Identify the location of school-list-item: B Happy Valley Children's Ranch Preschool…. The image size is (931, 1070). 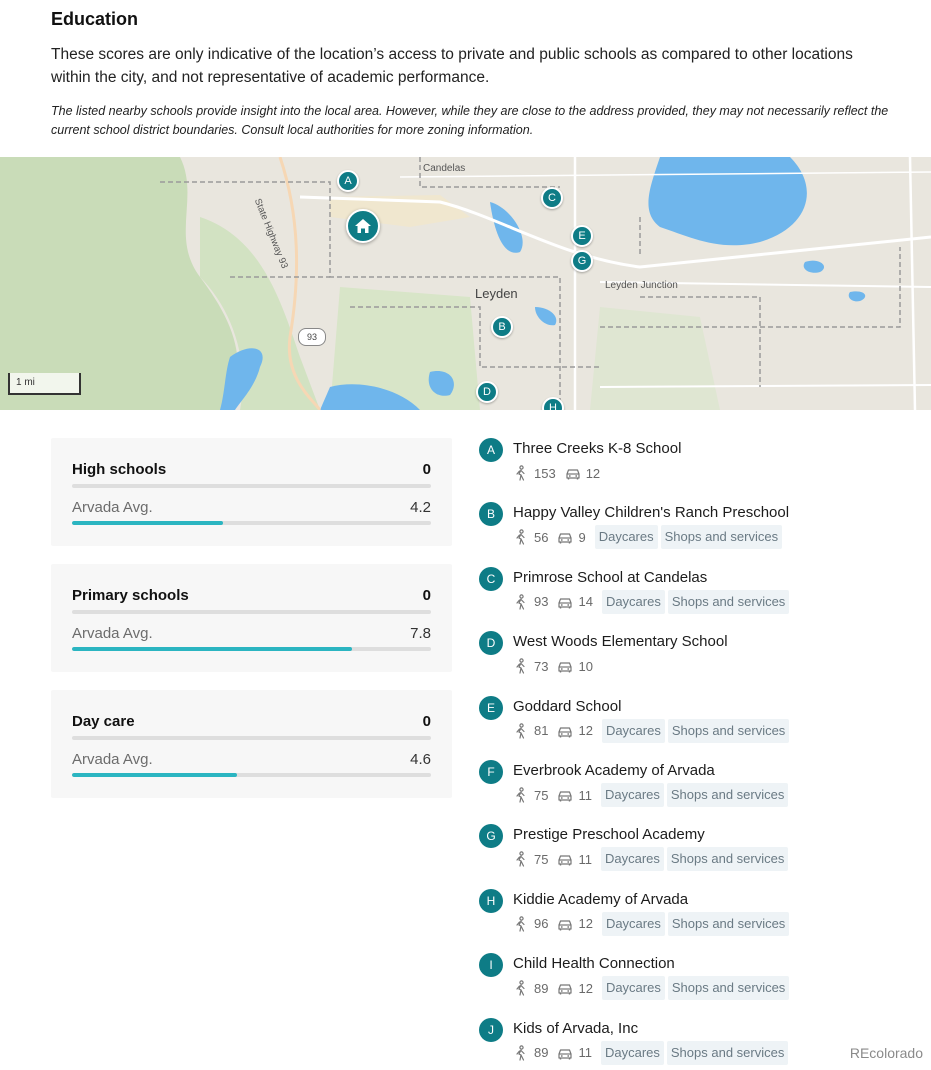
(699, 528).